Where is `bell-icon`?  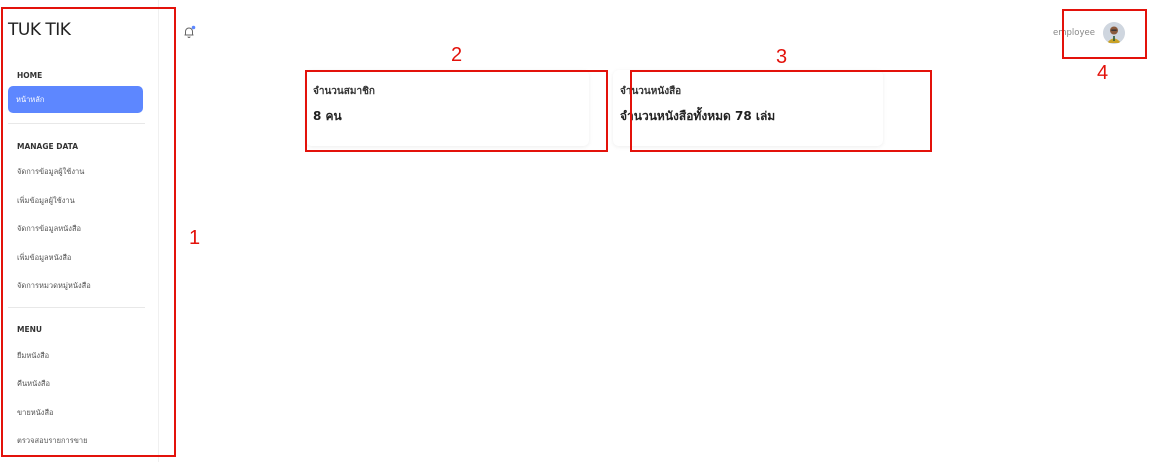 bell-icon is located at coordinates (189, 32).